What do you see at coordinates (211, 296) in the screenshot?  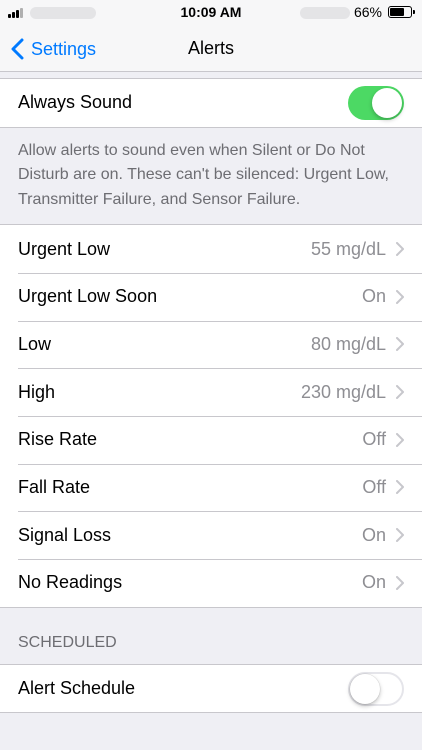 I see `alert-row-urgent-low-soon: Urgent Low Soon On` at bounding box center [211, 296].